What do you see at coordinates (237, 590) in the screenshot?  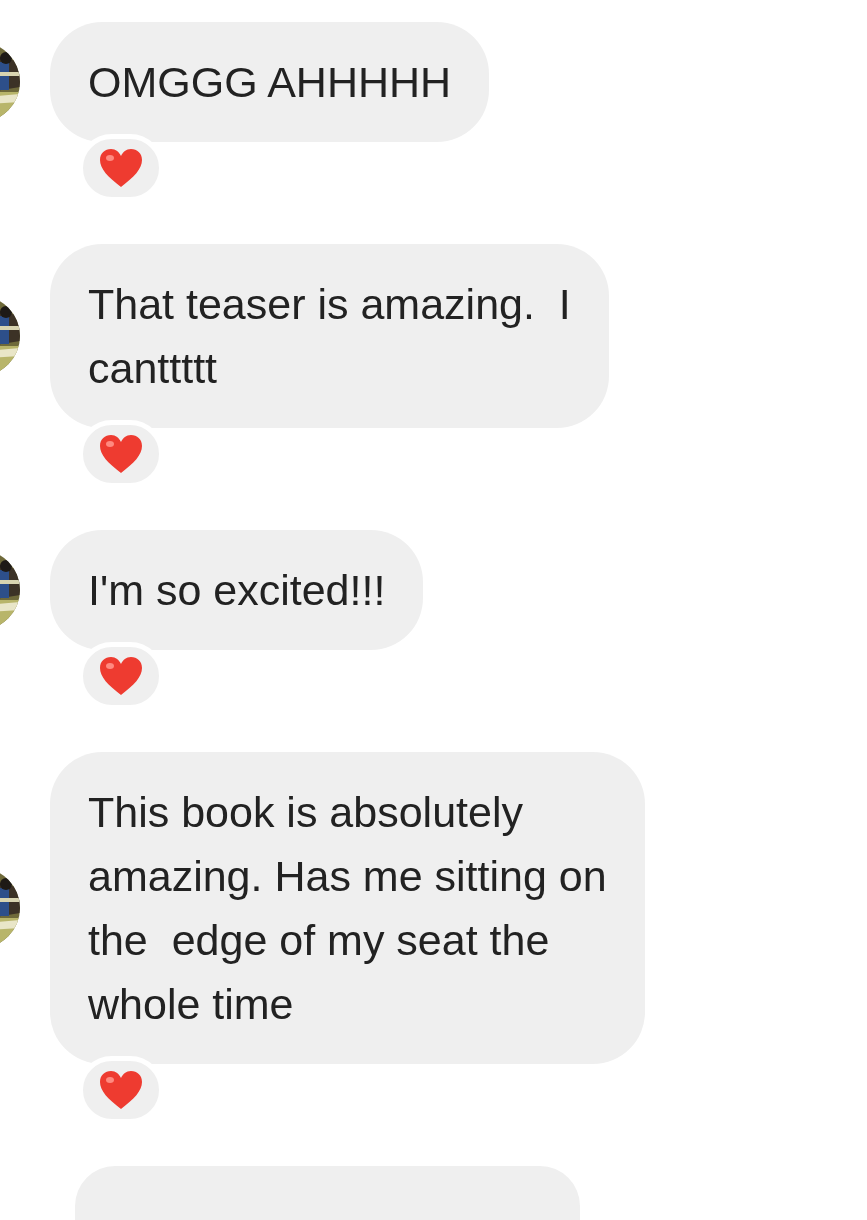 I see `message-bubble: I'm so excited!!!` at bounding box center [237, 590].